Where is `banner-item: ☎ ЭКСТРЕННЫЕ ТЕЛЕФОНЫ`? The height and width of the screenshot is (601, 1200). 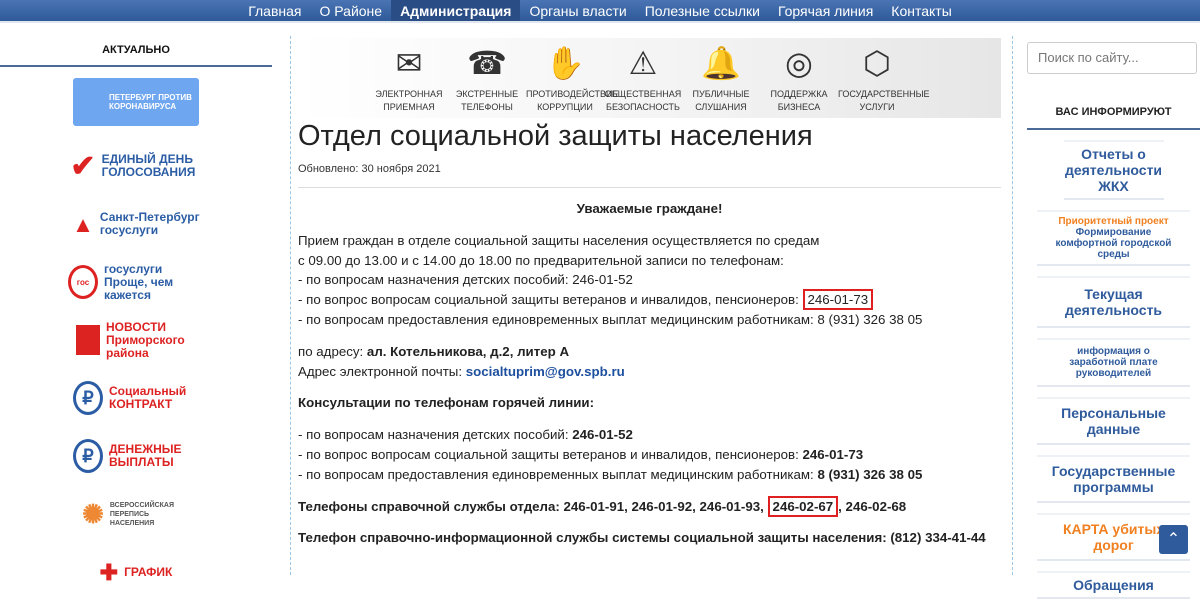
banner-item: ☎ ЭКСТРЕННЫЕ ТЕЛЕФОНЫ is located at coordinates (487, 78).